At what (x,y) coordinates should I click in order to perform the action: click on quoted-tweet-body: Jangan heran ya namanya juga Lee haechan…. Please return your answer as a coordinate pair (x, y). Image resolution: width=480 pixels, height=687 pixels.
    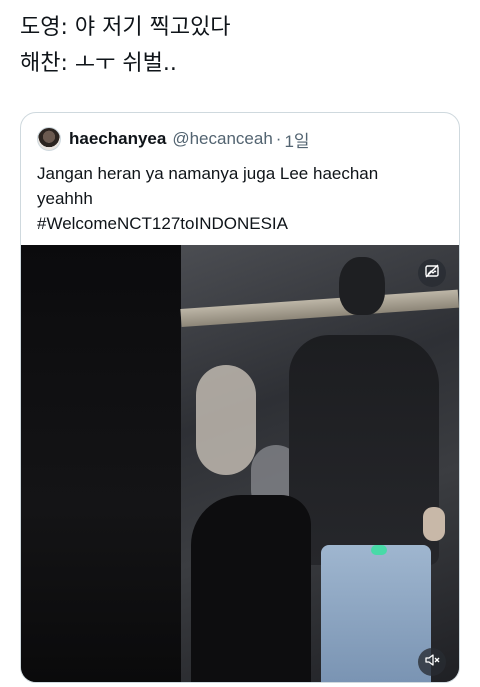
    Looking at the image, I should click on (242, 198).